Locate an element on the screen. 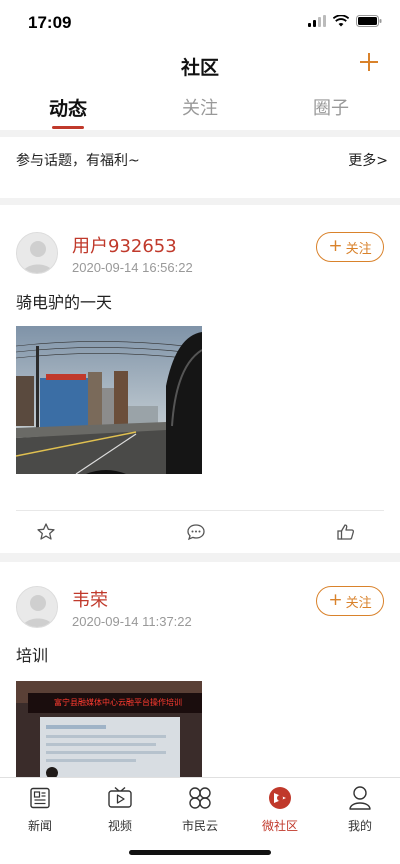 The height and width of the screenshot is (864, 400). comment-icon is located at coordinates (196, 532).